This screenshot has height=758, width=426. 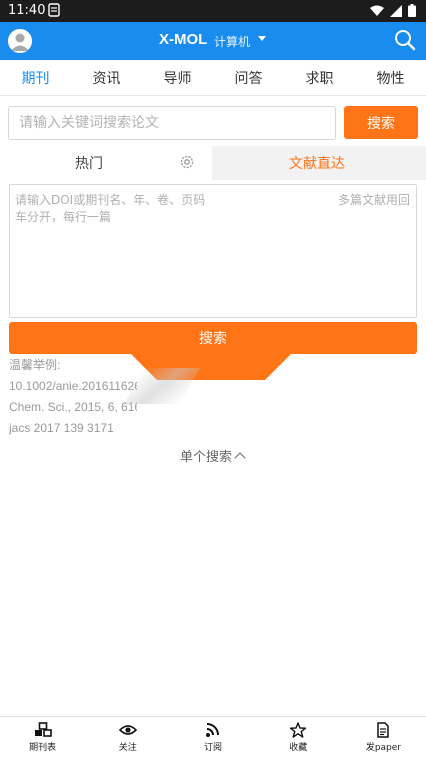 I want to click on single-search-label: 单个搜索, so click(x=206, y=457).